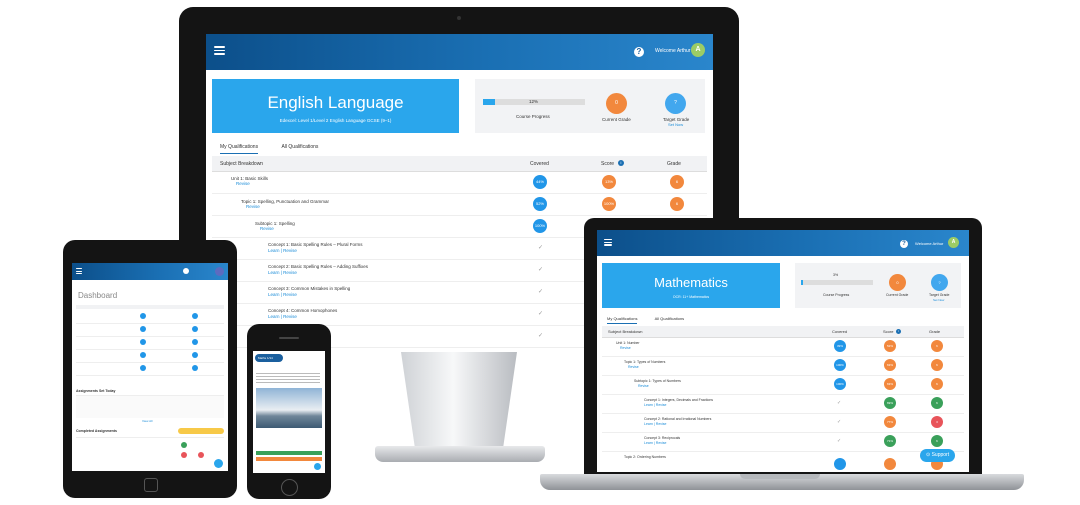 The image size is (1080, 505). I want to click on row-title: Concept 3: Common Mistakes in Spelling, so click(309, 288).